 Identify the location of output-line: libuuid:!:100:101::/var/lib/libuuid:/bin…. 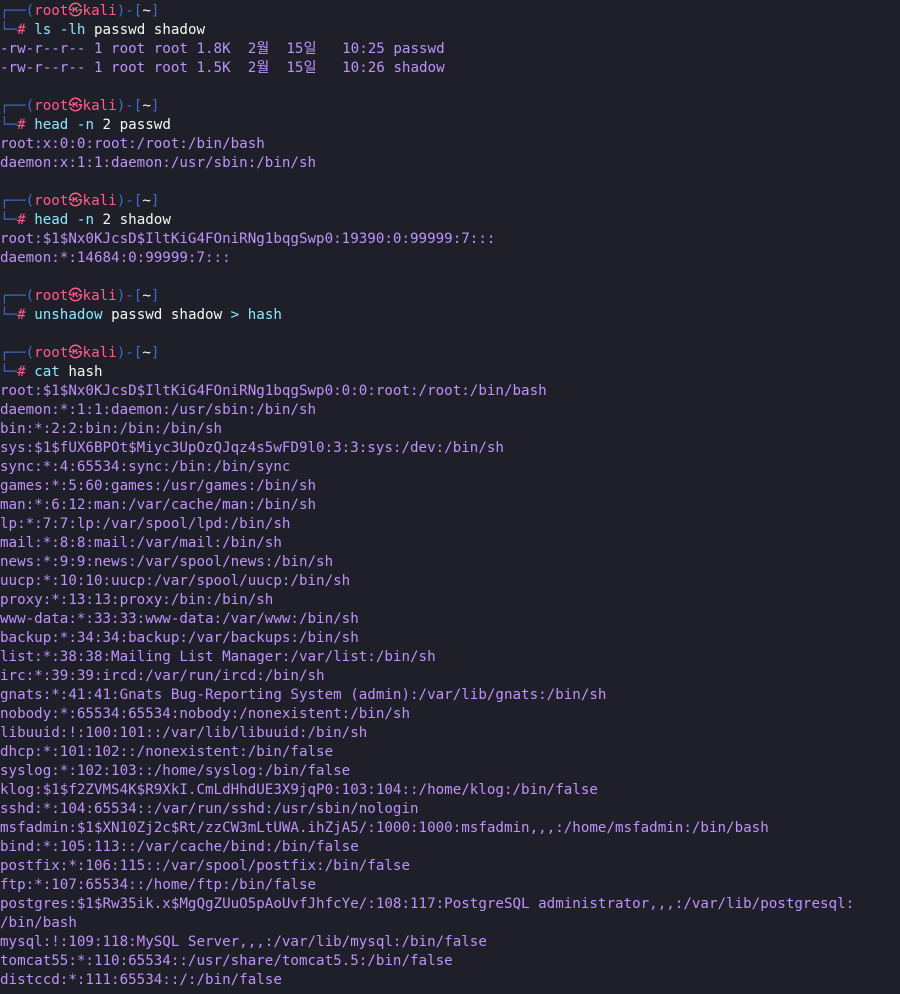
(184, 733).